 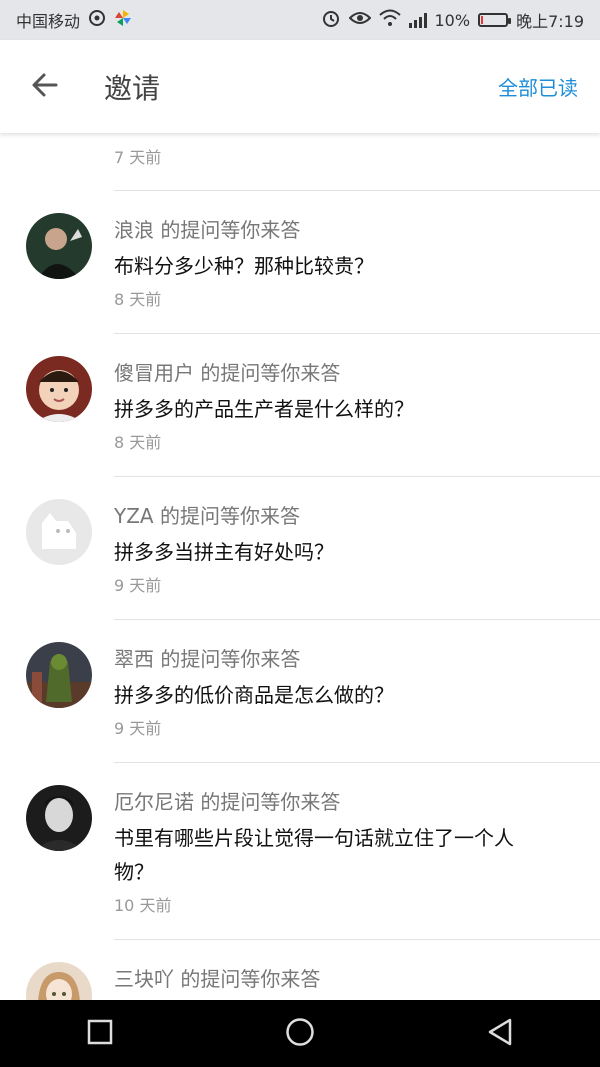 What do you see at coordinates (357, 162) in the screenshot?
I see `list-item: 7 天前` at bounding box center [357, 162].